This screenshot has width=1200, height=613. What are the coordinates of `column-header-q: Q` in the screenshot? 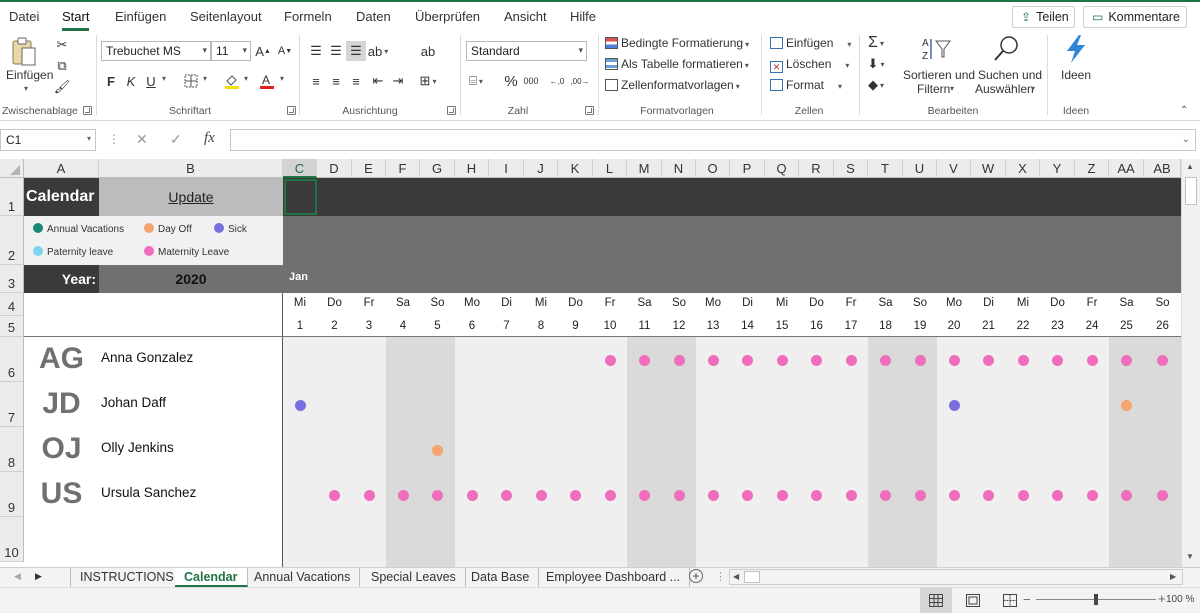 It's located at (782, 168).